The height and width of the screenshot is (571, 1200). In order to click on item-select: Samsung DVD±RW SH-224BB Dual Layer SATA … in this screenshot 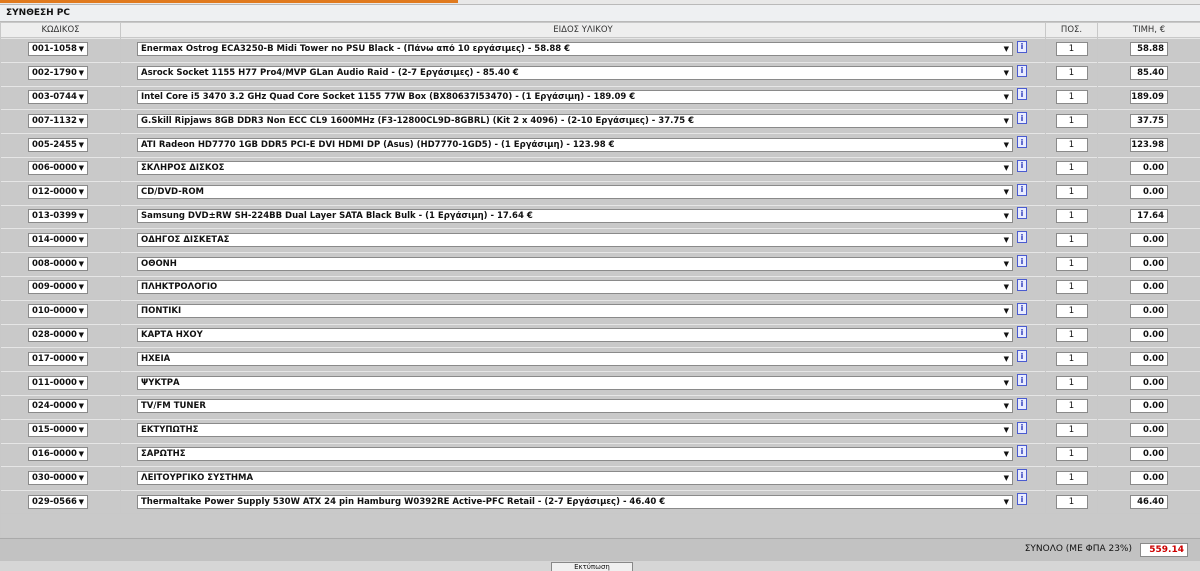, I will do `click(575, 216)`.